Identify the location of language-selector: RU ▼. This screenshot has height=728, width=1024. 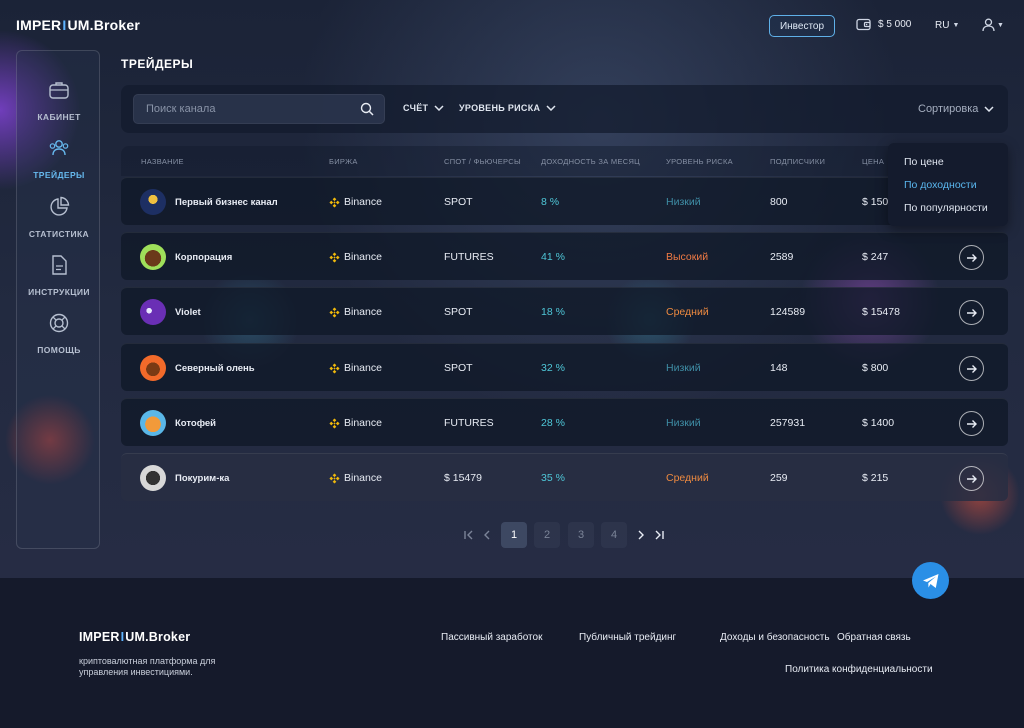
(947, 25).